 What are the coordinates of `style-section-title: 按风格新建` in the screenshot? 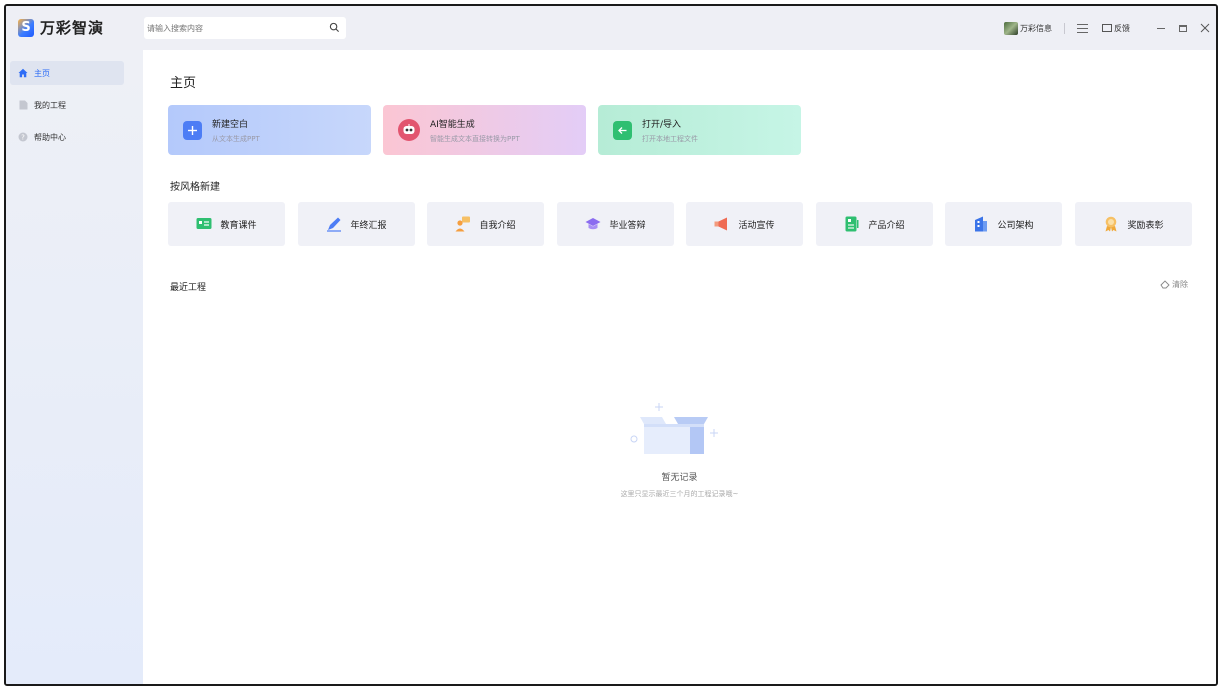 It's located at (195, 187).